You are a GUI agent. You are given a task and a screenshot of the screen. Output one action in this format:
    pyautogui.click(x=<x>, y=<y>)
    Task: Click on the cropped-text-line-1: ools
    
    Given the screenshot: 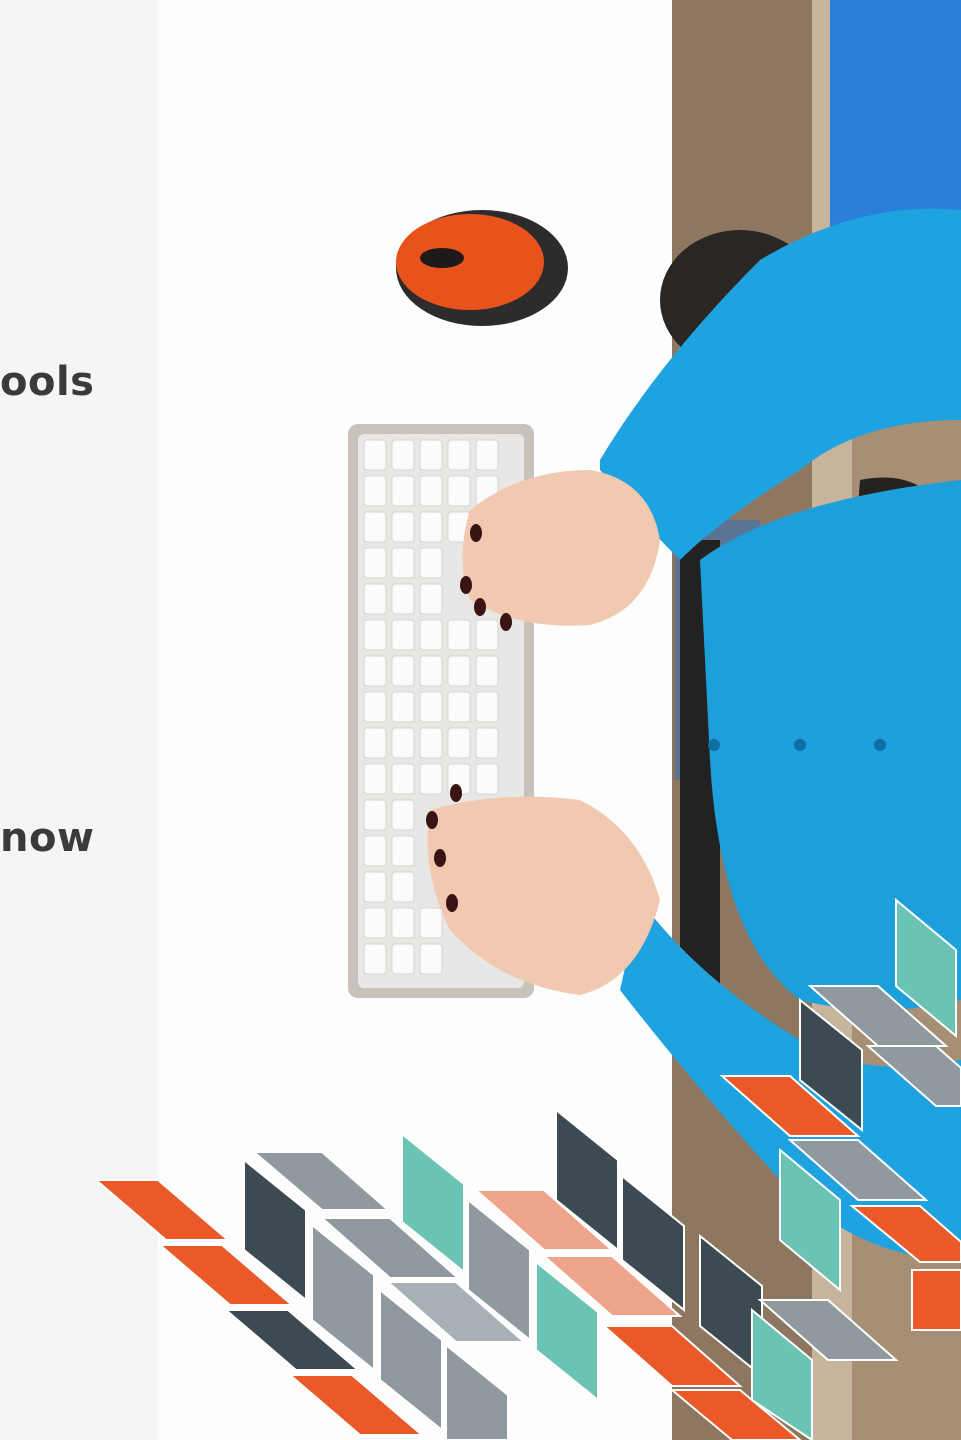 What is the action you would take?
    pyautogui.click(x=47, y=382)
    